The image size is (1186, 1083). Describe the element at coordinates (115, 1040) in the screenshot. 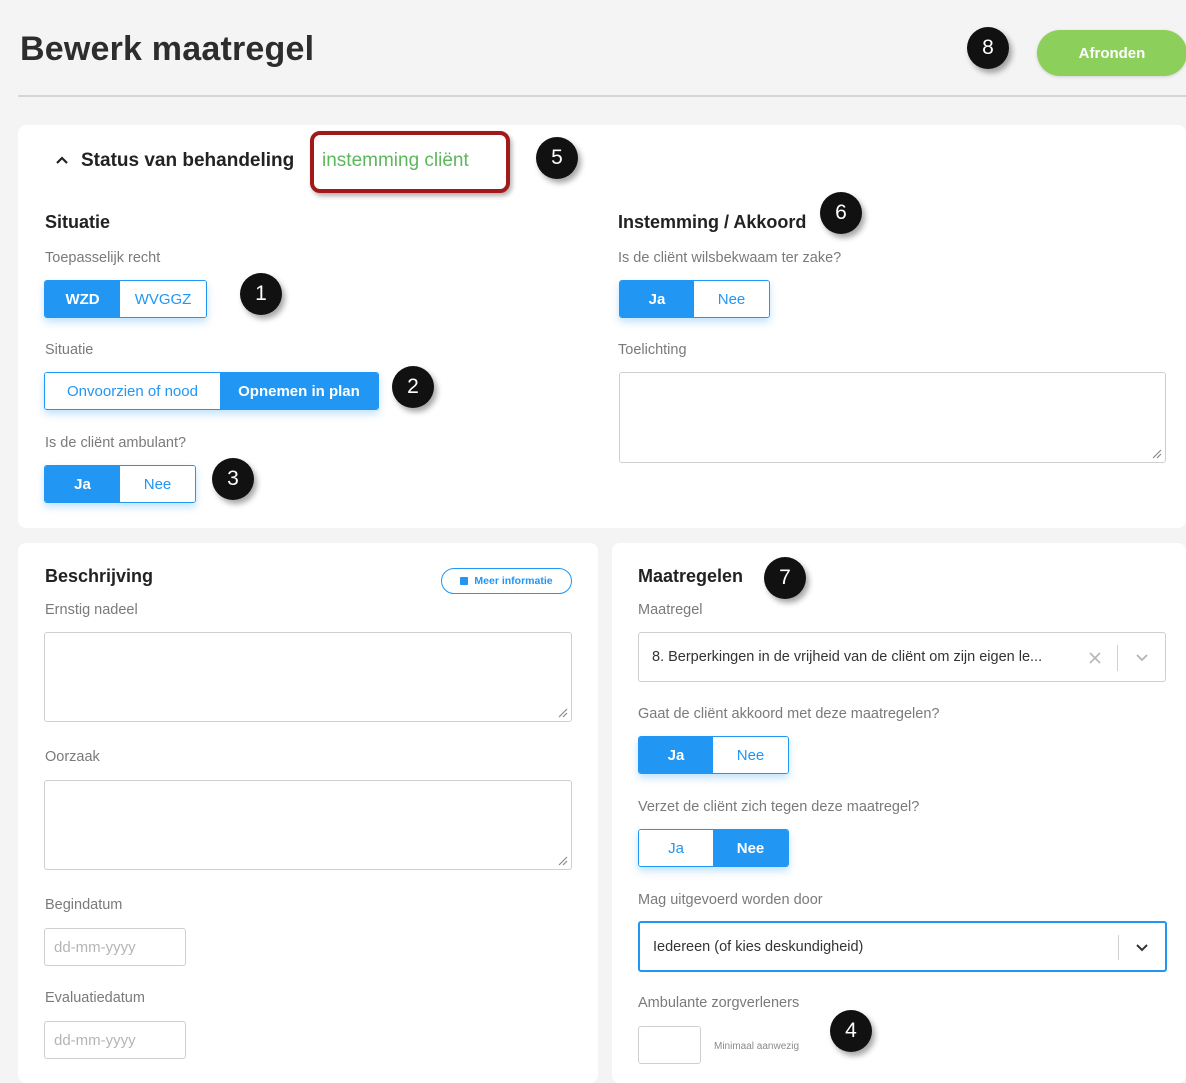

I see `evaluatie-input: dd-mm-yyyy` at that location.